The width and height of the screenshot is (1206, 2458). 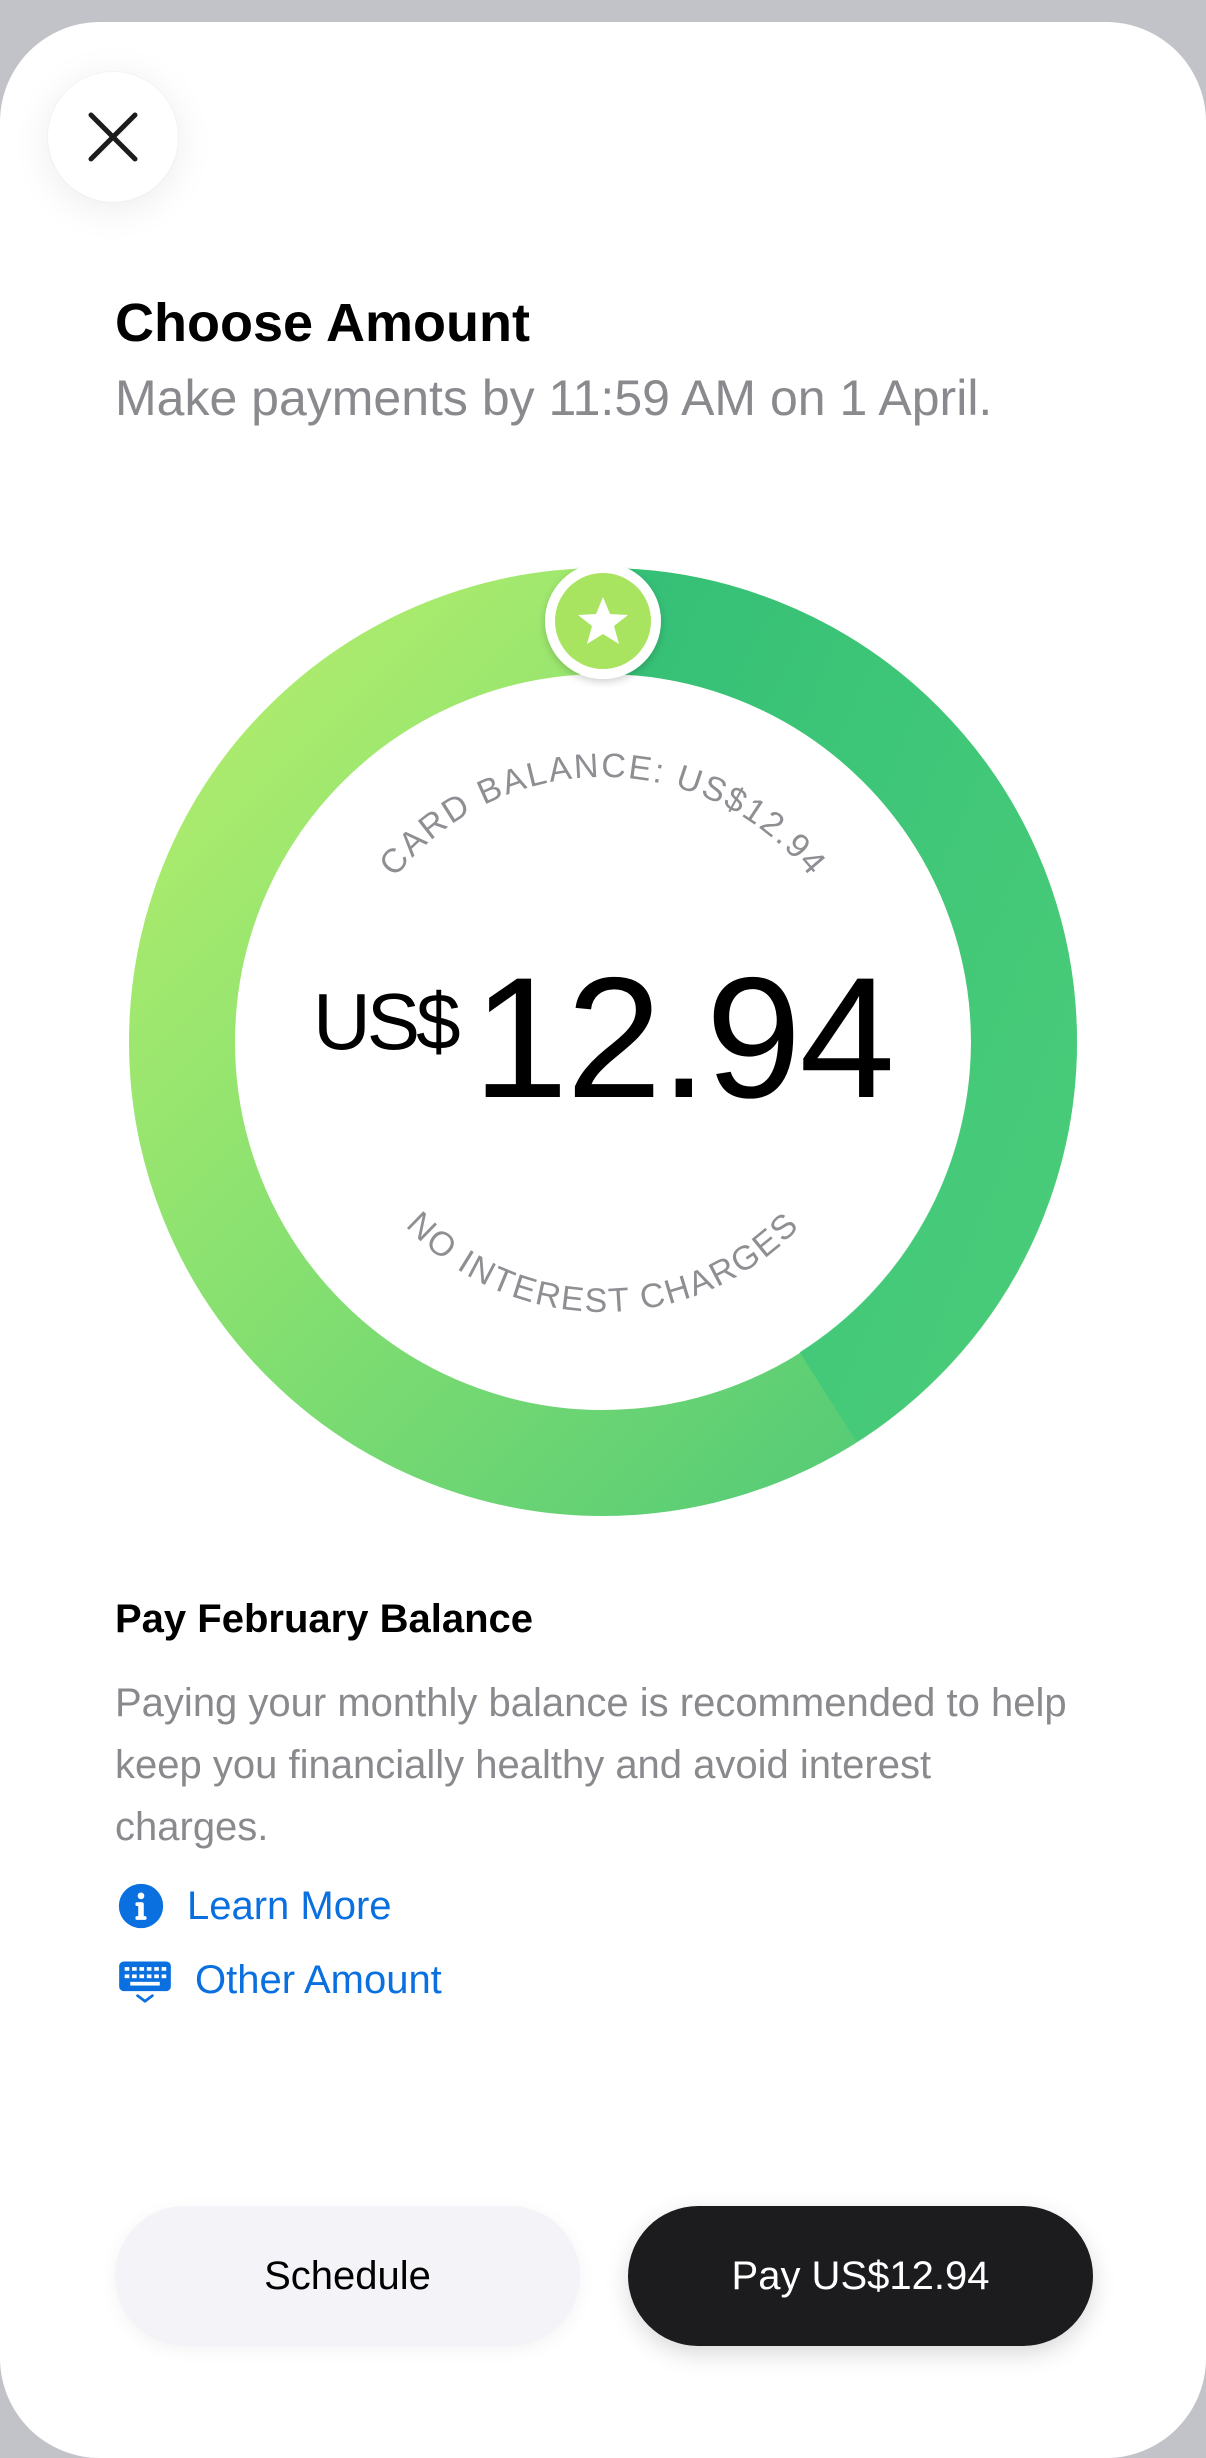 I want to click on schedule-button: Schedule, so click(x=347, y=2276).